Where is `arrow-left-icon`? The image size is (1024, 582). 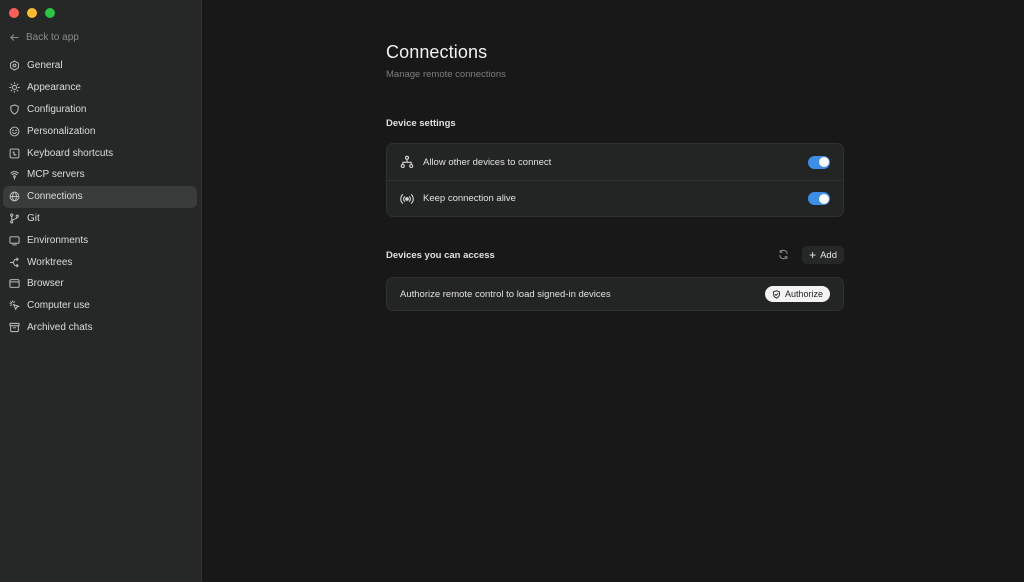
arrow-left-icon is located at coordinates (14, 37).